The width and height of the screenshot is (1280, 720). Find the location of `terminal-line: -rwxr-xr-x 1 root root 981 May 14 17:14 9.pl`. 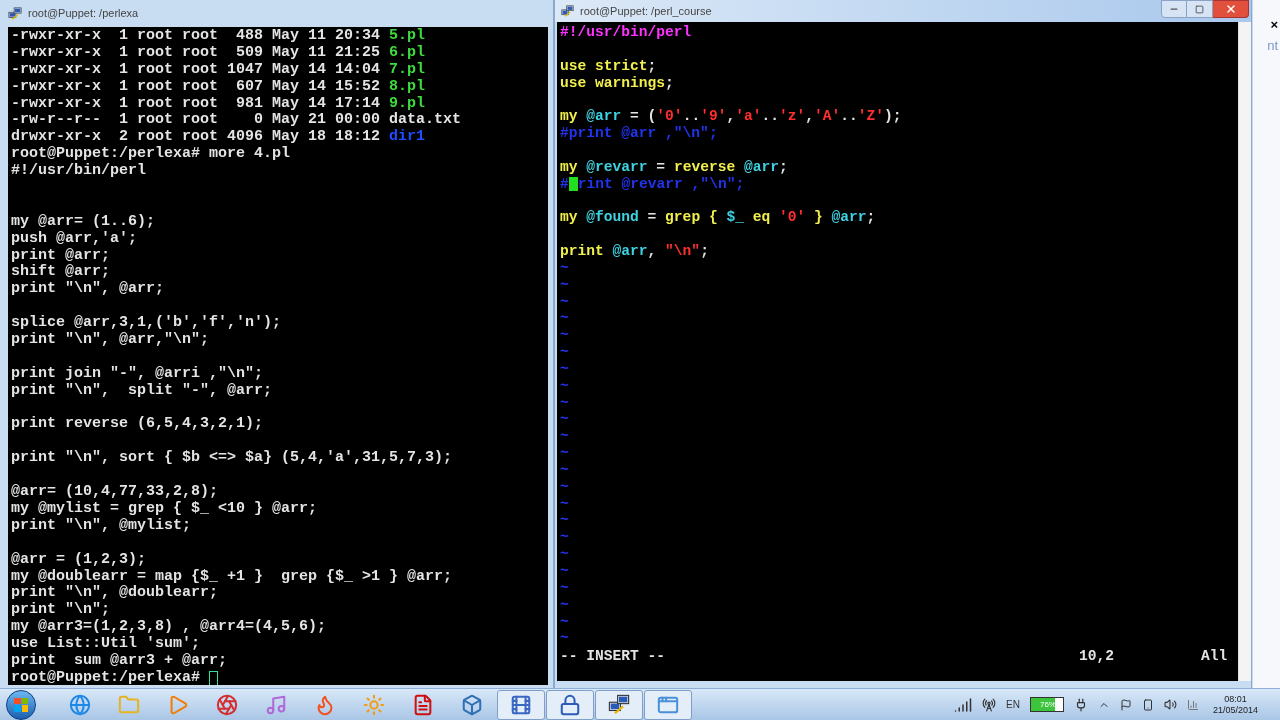

terminal-line: -rwxr-xr-x 1 root root 981 May 14 17:14 9.pl is located at coordinates (218, 103).